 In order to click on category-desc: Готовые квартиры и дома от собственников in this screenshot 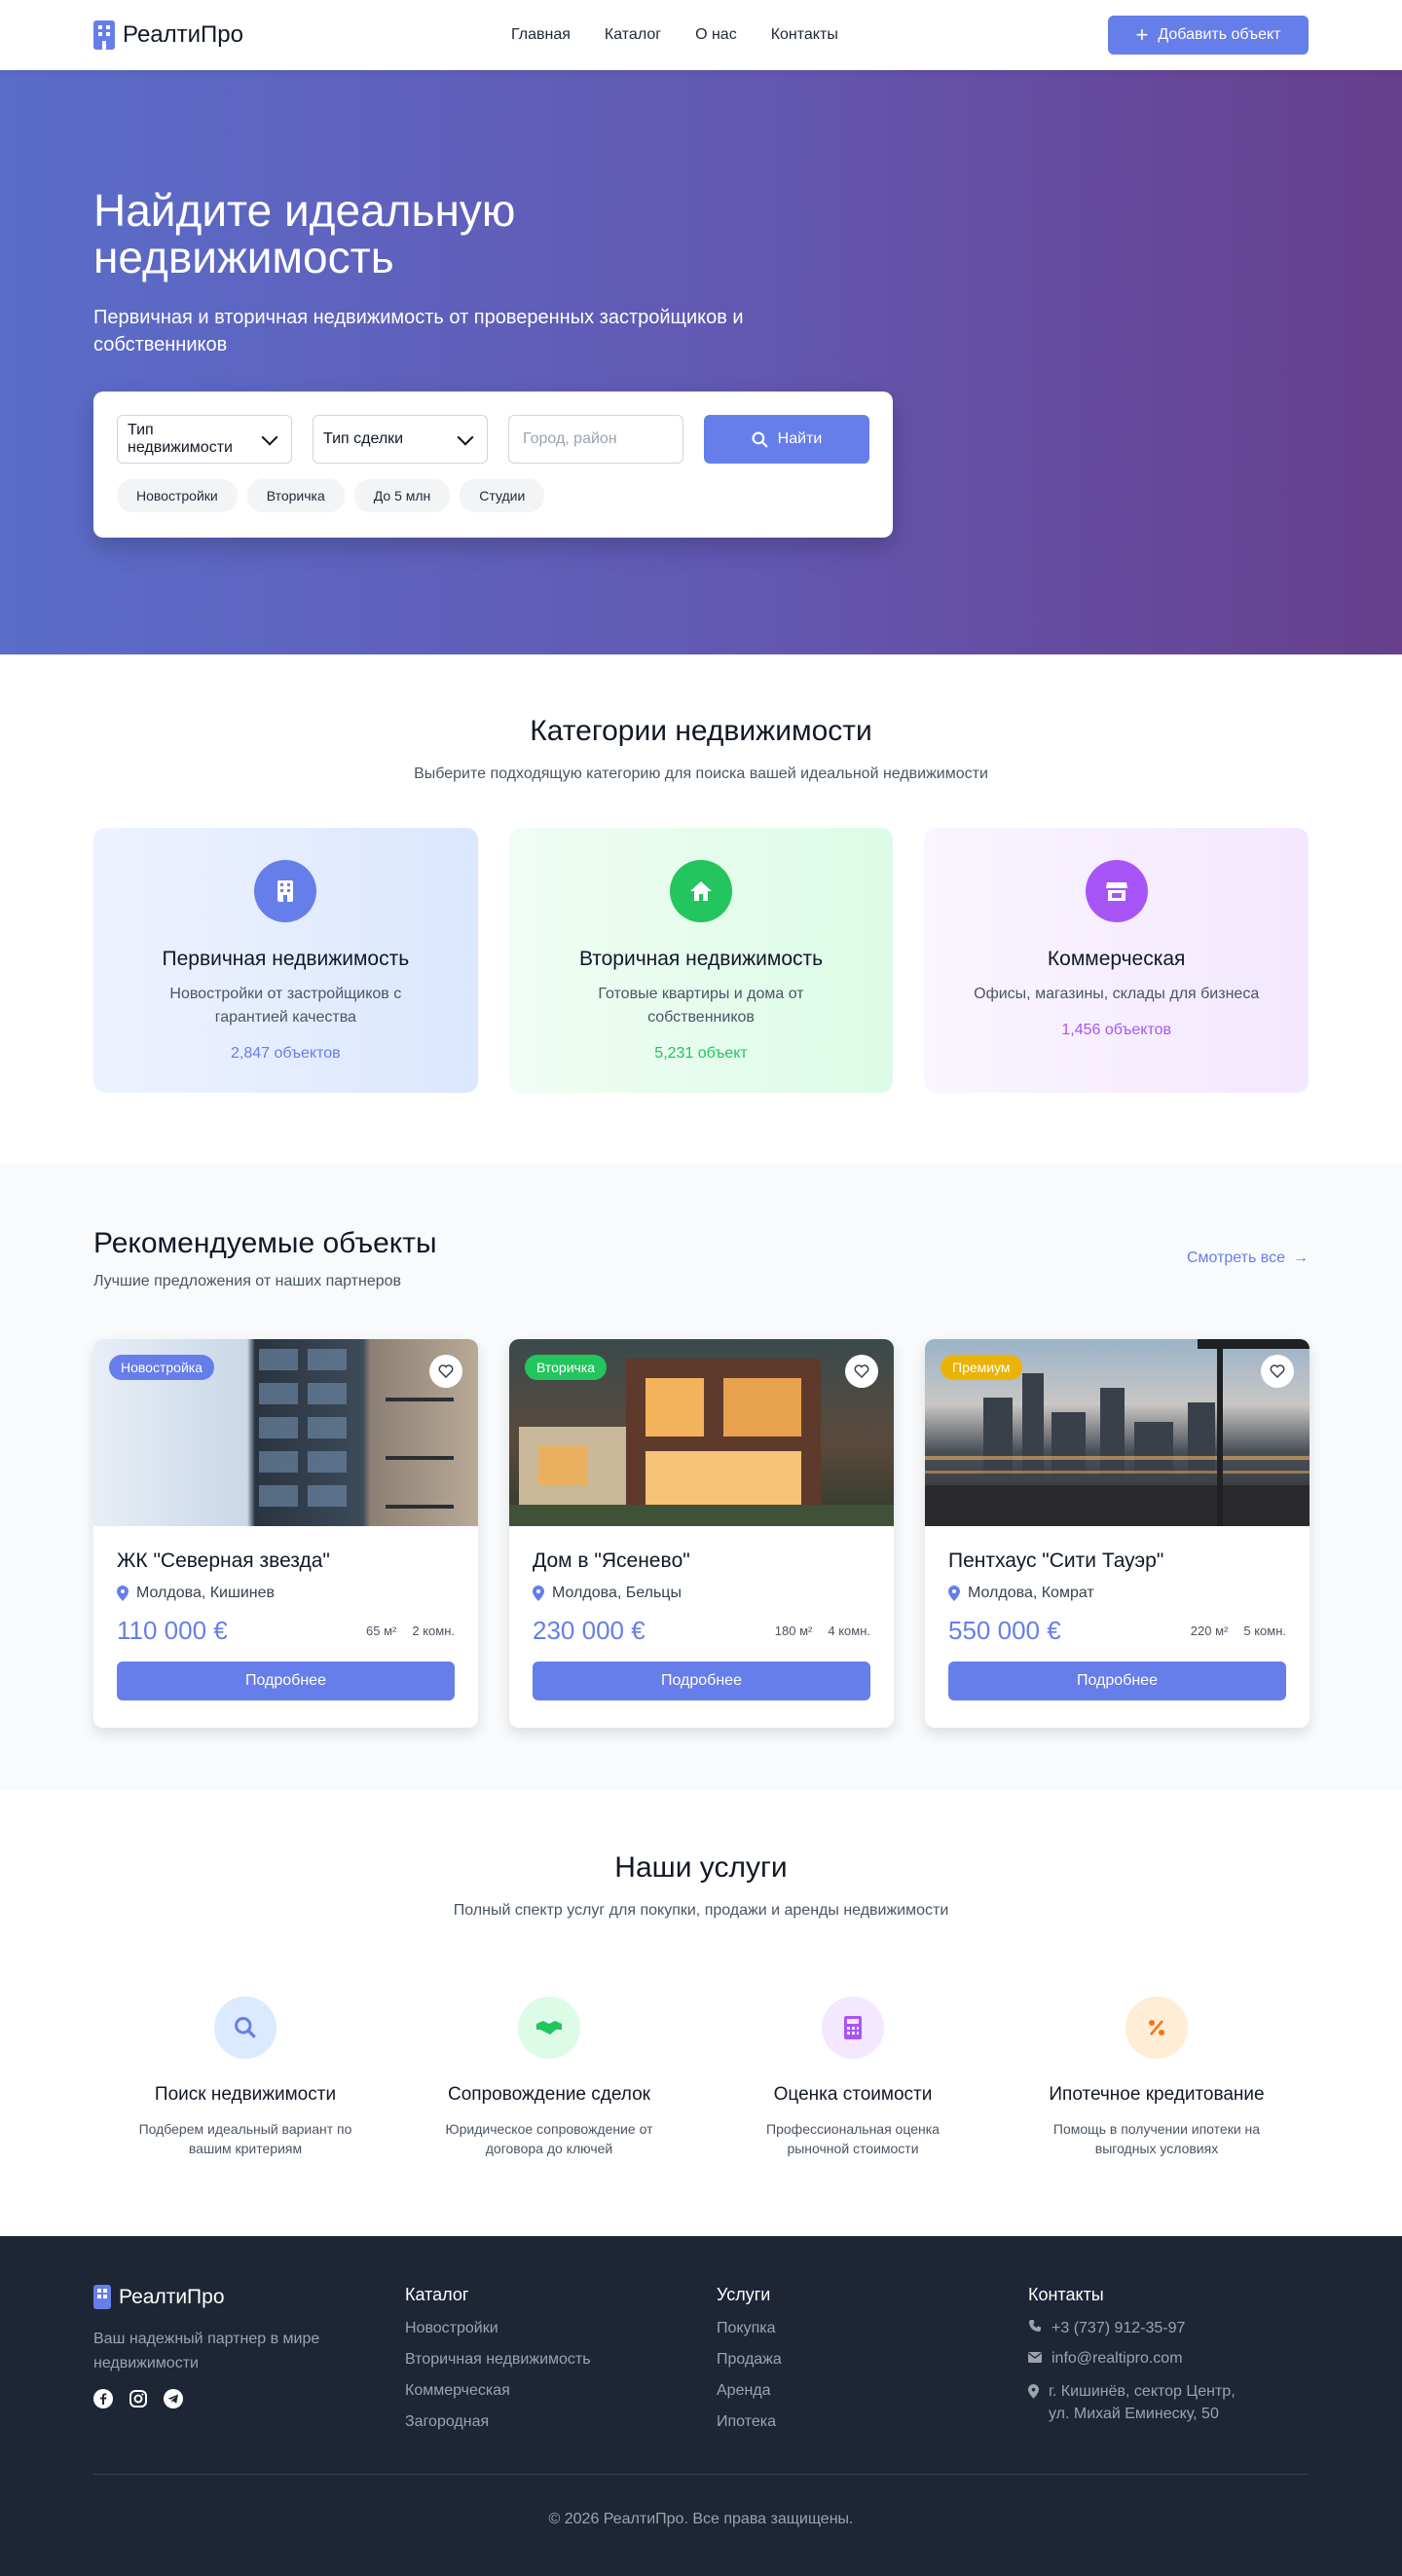, I will do `click(701, 1006)`.